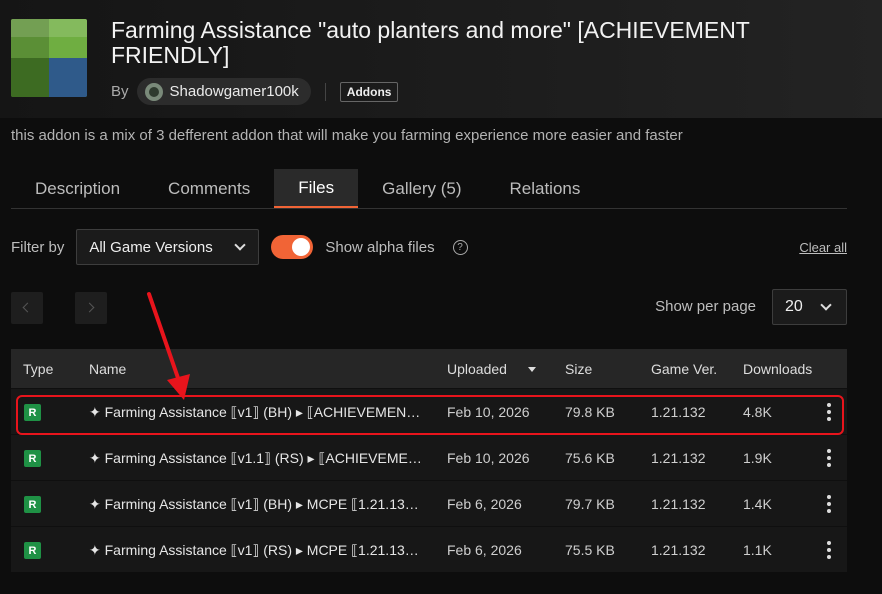 Image resolution: width=882 pixels, height=594 pixels. What do you see at coordinates (316, 188) in the screenshot?
I see `tab-files: Files` at bounding box center [316, 188].